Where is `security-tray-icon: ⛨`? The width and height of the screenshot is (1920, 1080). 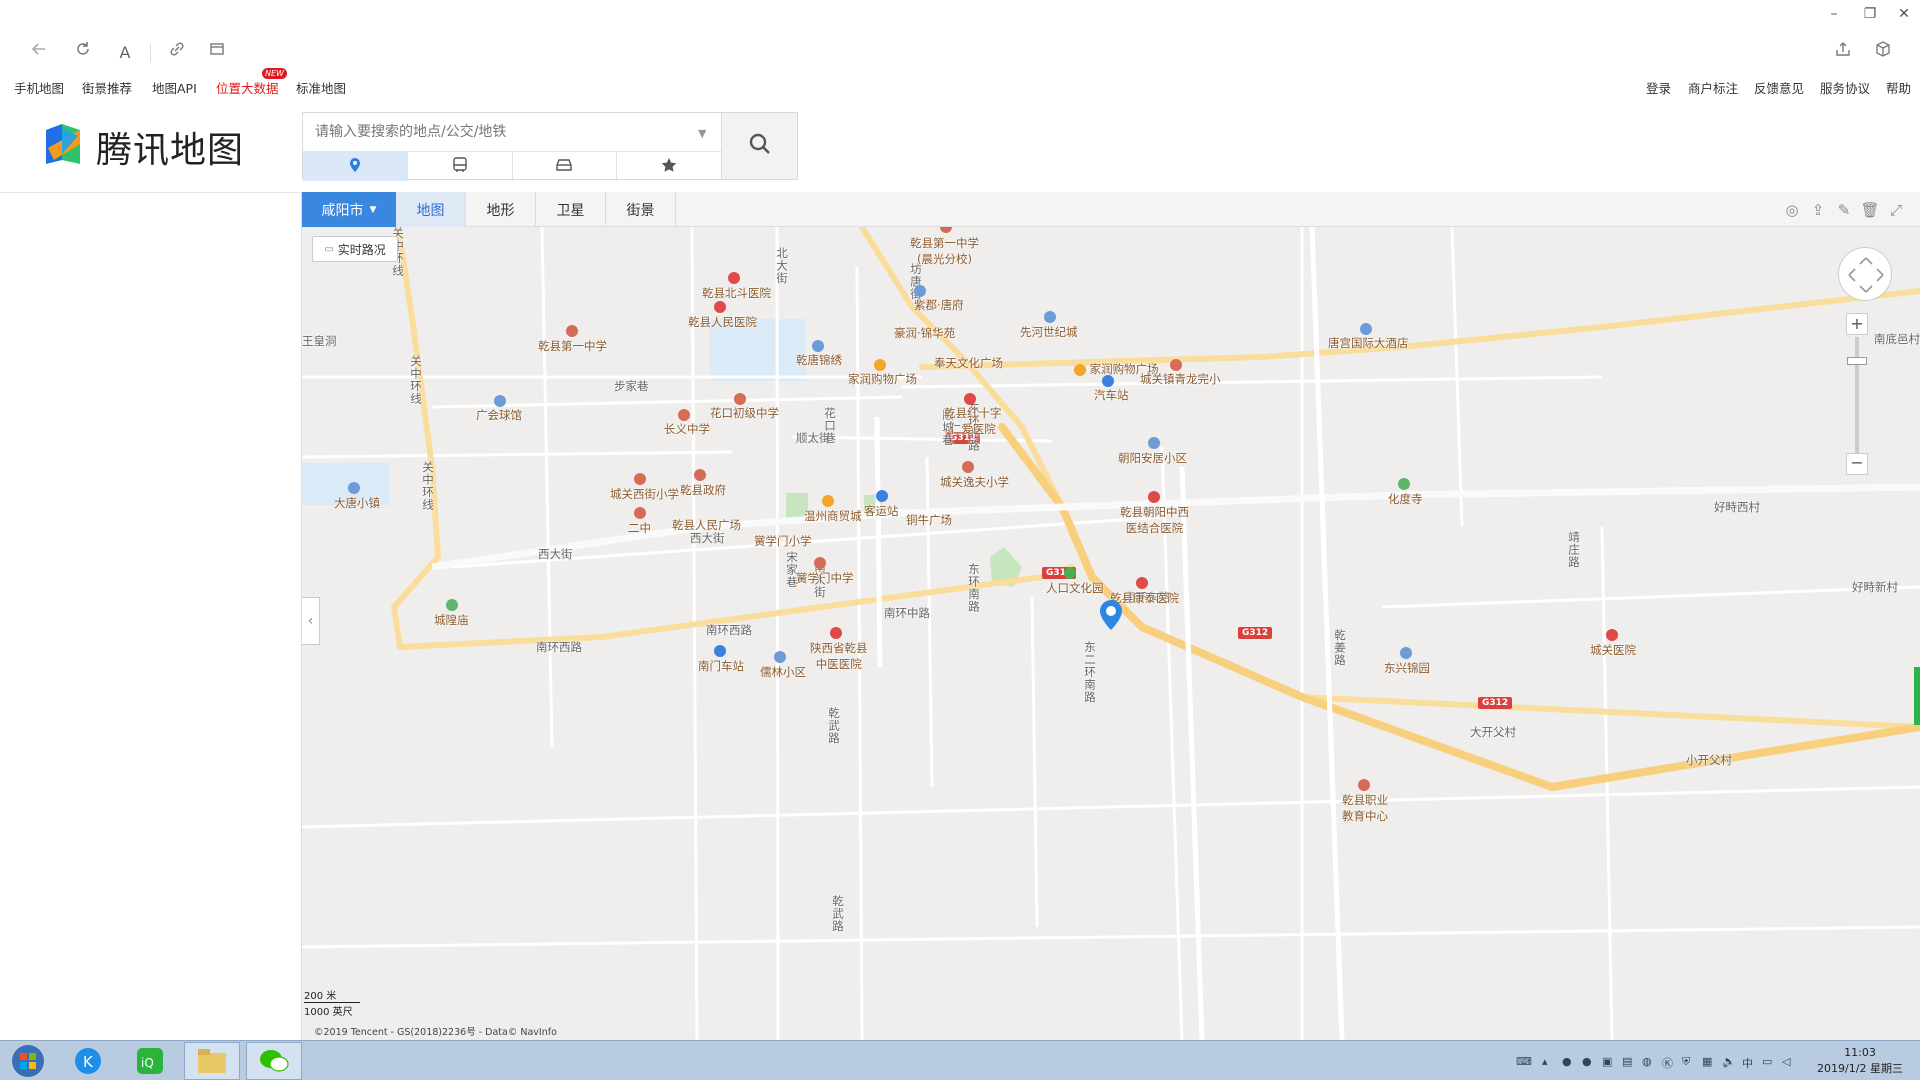 security-tray-icon: ⛨ is located at coordinates (1689, 1062).